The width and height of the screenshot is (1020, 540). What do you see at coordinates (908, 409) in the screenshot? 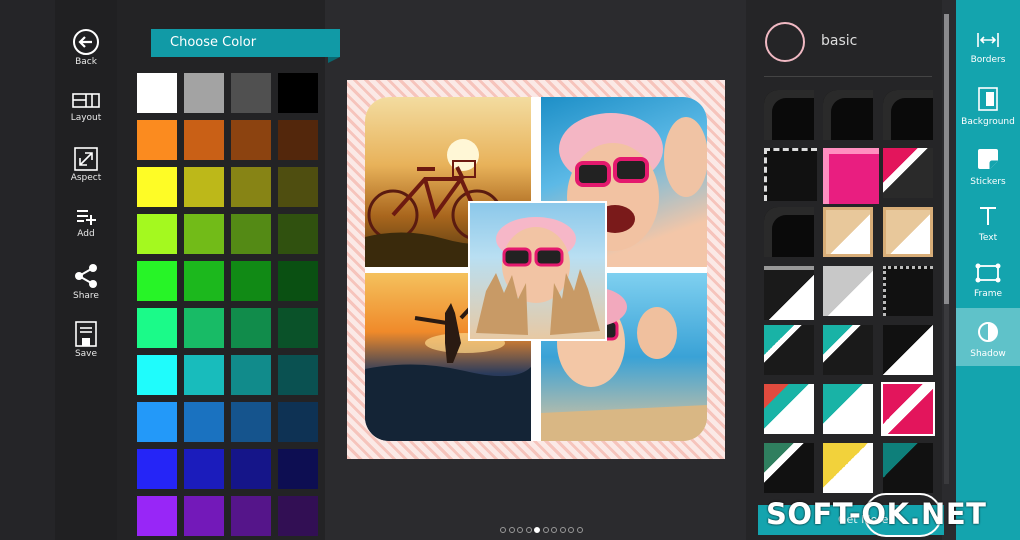
I see `frame-tile-pink-white-selected` at bounding box center [908, 409].